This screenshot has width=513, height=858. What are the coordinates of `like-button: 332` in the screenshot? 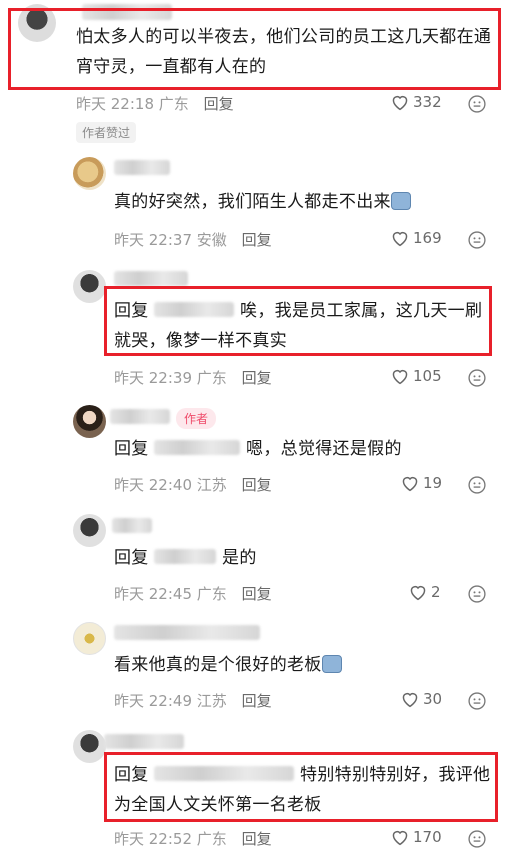 It's located at (416, 102).